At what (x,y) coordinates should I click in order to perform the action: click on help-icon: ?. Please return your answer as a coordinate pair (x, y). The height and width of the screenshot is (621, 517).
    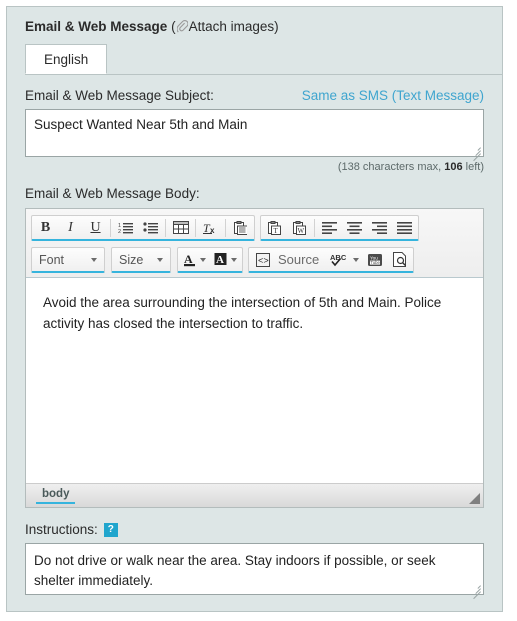
    Looking at the image, I should click on (110, 529).